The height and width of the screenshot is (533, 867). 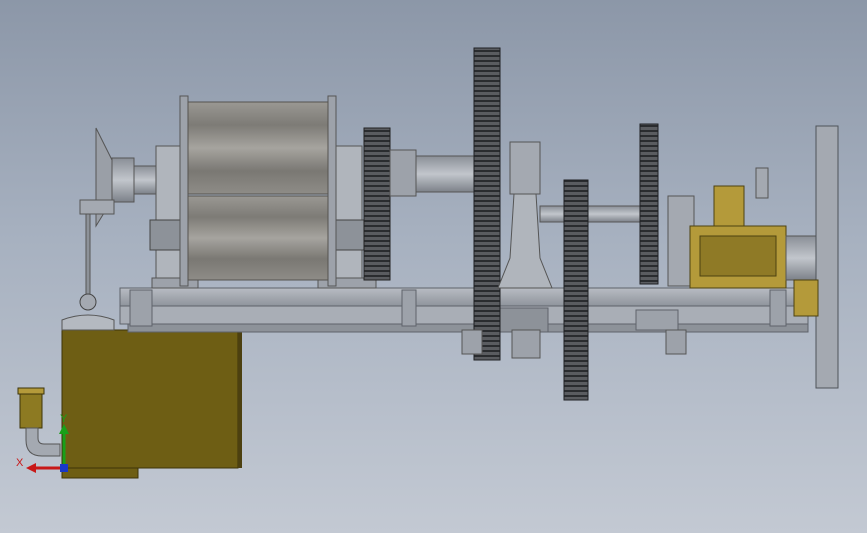 What do you see at coordinates (151, 404) in the screenshot?
I see `bronze-base-housing` at bounding box center [151, 404].